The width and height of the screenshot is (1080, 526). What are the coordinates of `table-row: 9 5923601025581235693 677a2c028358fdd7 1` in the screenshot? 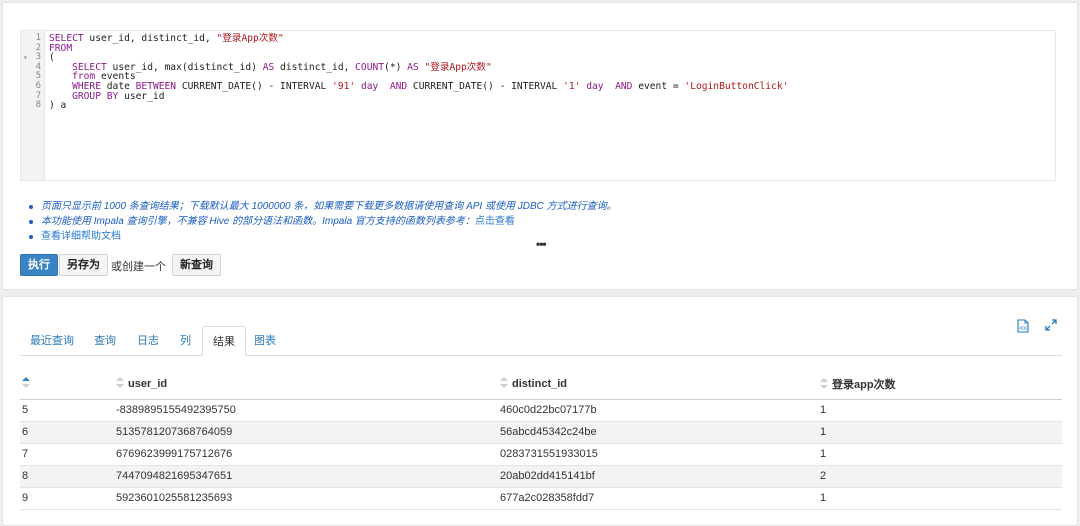 It's located at (541, 498).